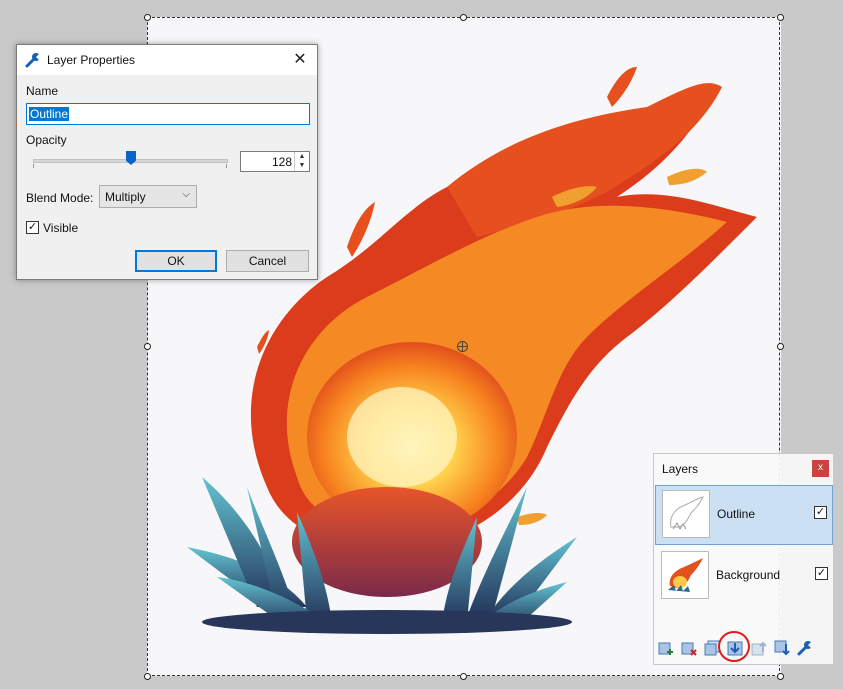 This screenshot has width=843, height=689. Describe the element at coordinates (680, 469) in the screenshot. I see `layers-panel-title: Layers` at that location.